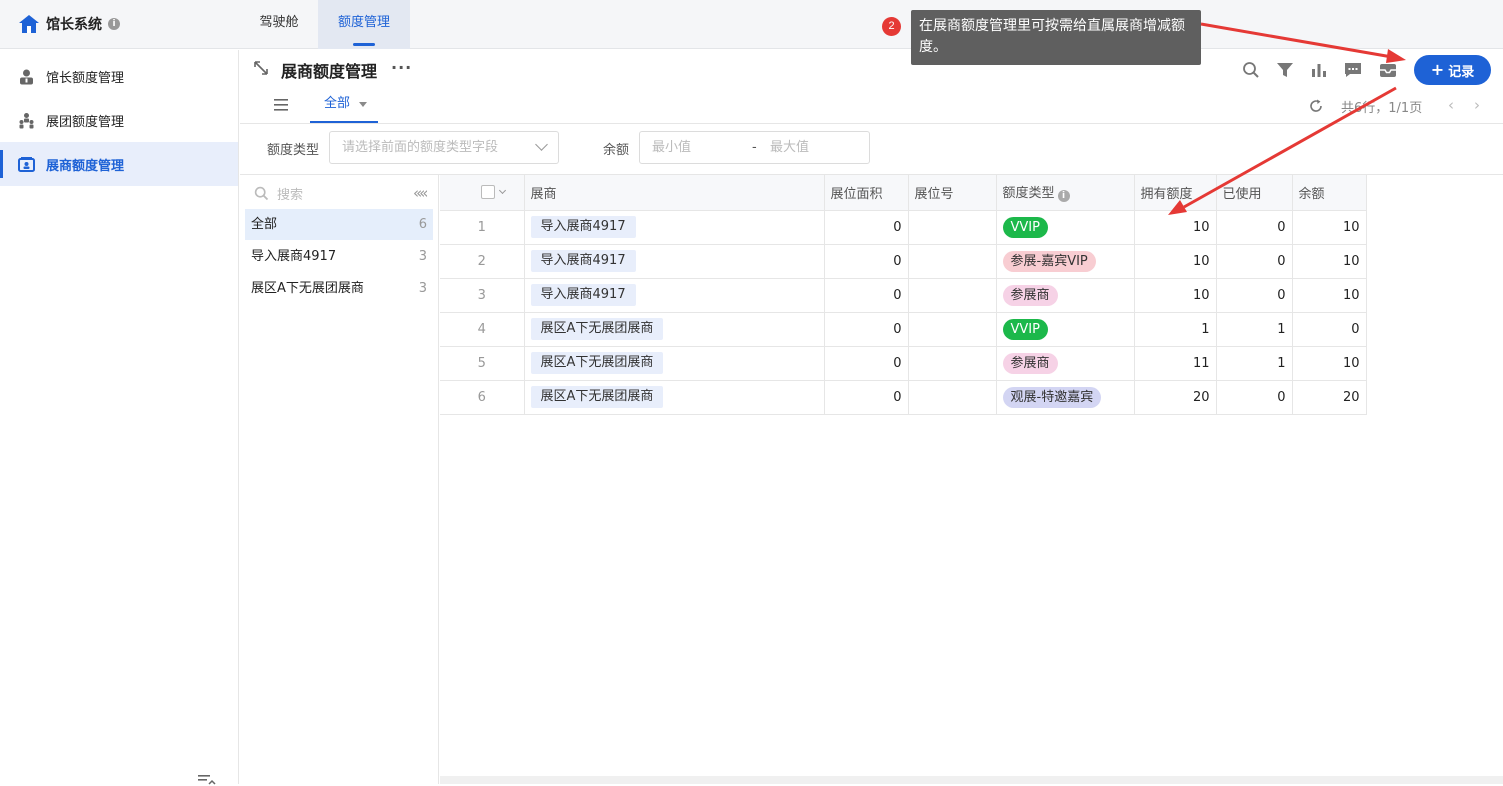  I want to click on more-options-icon: ···, so click(401, 67).